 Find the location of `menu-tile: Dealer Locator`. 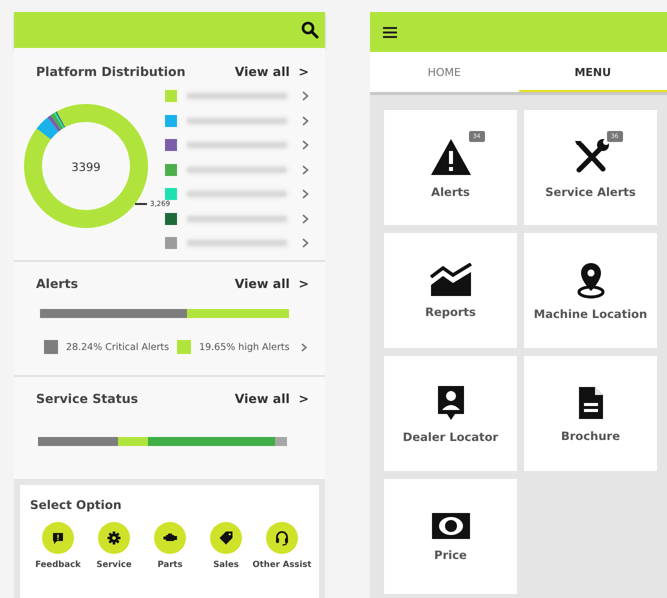

menu-tile: Dealer Locator is located at coordinates (450, 413).